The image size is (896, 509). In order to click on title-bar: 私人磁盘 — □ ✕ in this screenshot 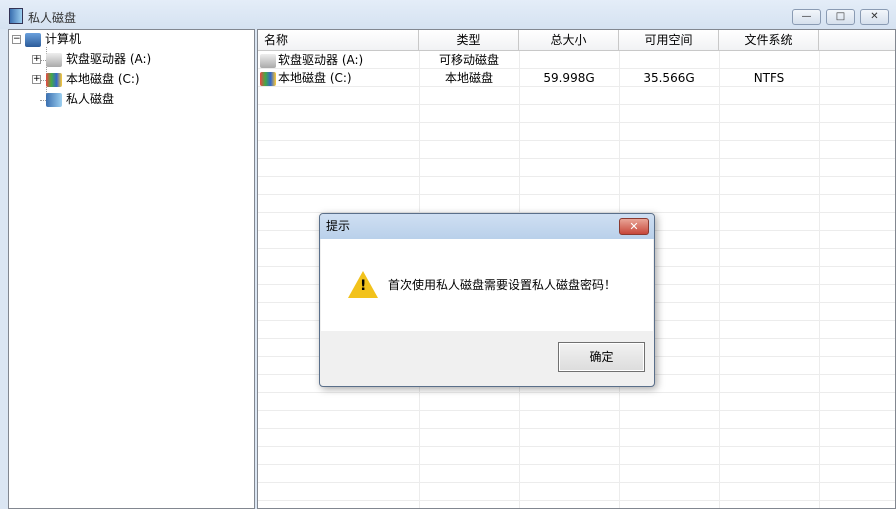, I will do `click(448, 14)`.